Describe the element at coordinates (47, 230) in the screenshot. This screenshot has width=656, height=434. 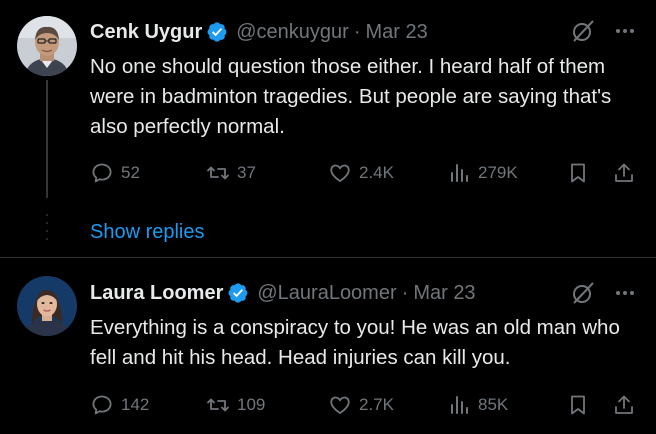
I see `thread-dots` at that location.